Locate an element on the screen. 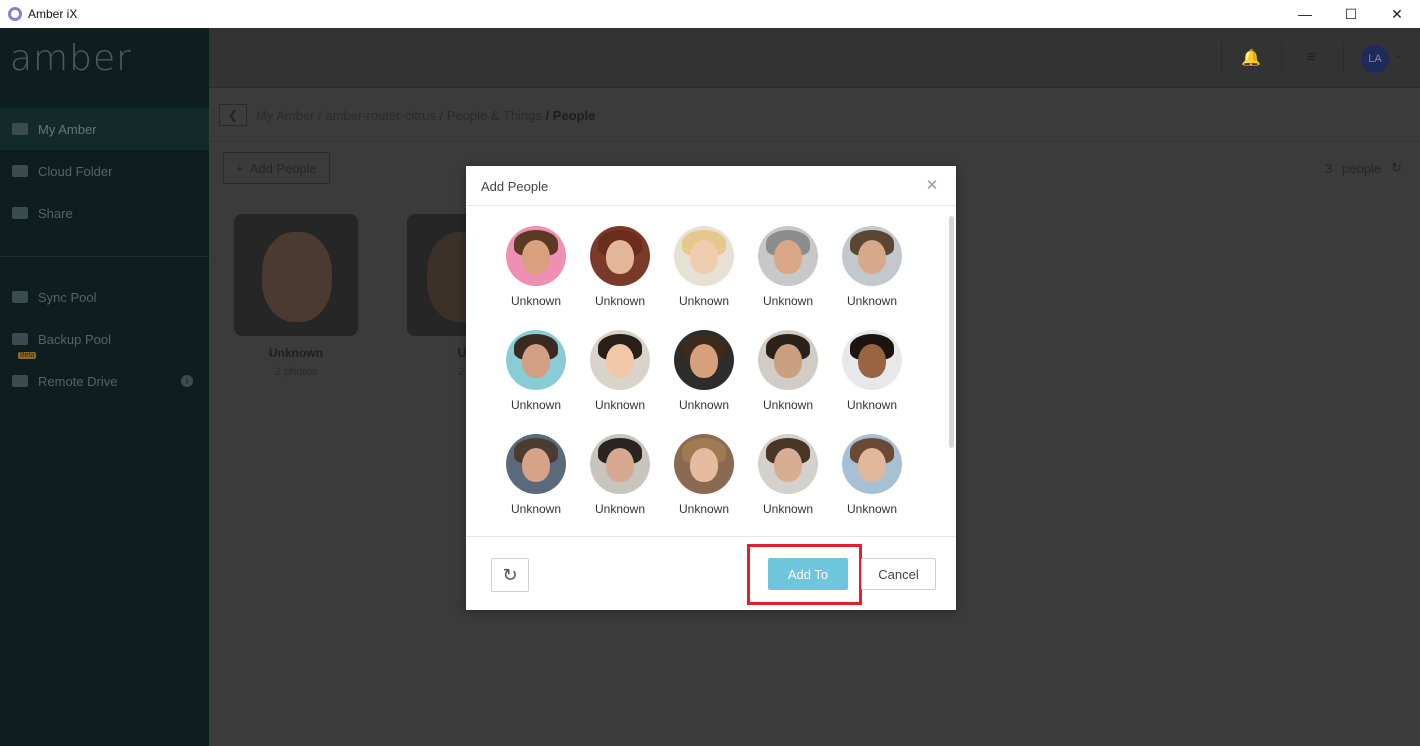 This screenshot has height=746, width=1420. bell-icon: 🔔 is located at coordinates (1251, 58).